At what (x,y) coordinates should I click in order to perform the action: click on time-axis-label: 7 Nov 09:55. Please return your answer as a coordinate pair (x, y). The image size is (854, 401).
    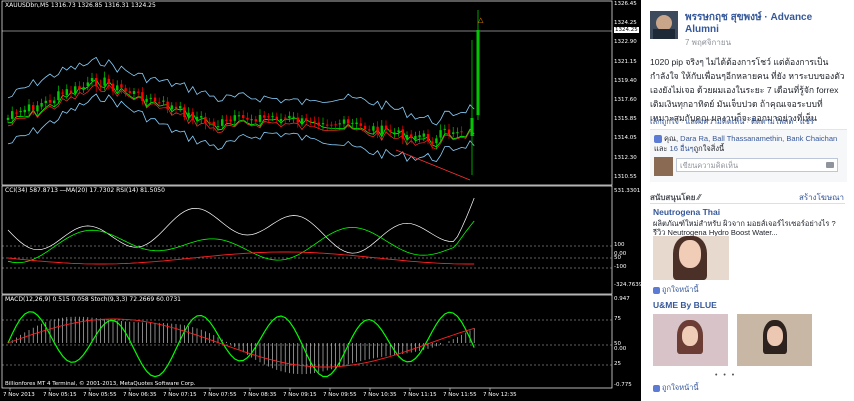
    Looking at the image, I should click on (340, 395).